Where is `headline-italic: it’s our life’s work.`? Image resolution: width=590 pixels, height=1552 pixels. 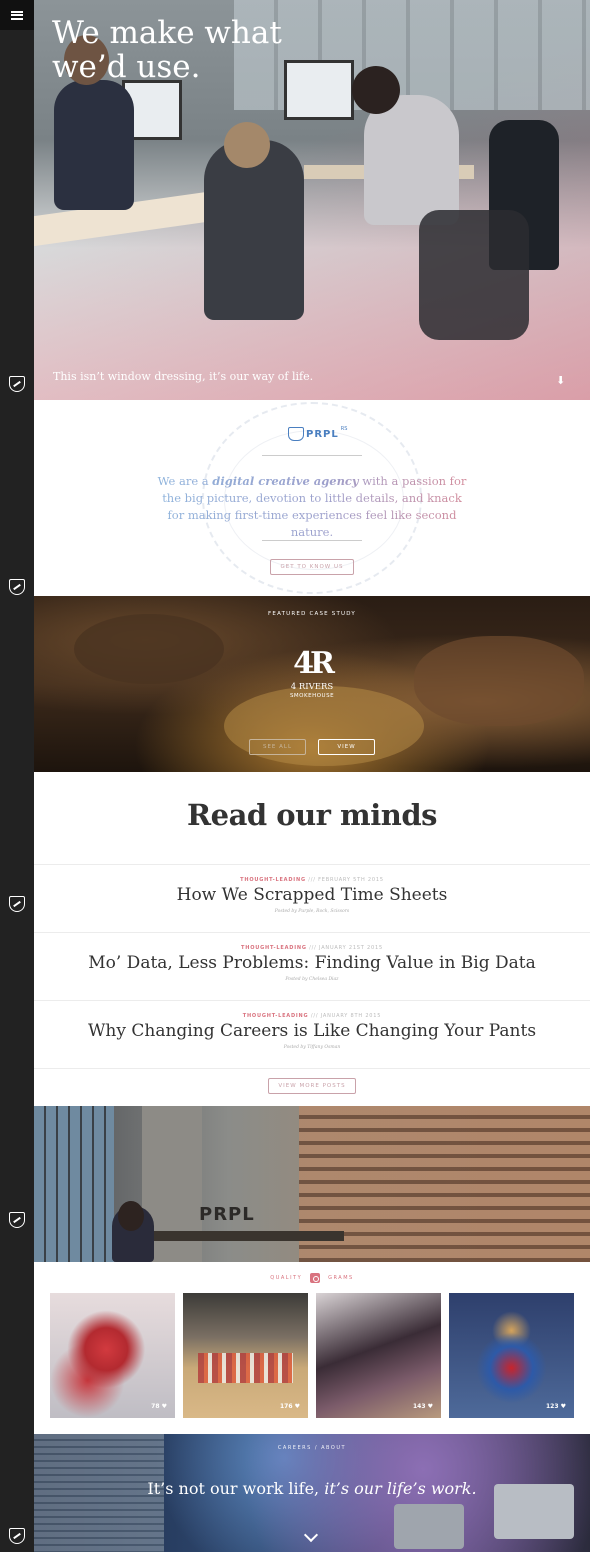 headline-italic: it’s our life’s work. is located at coordinates (400, 1488).